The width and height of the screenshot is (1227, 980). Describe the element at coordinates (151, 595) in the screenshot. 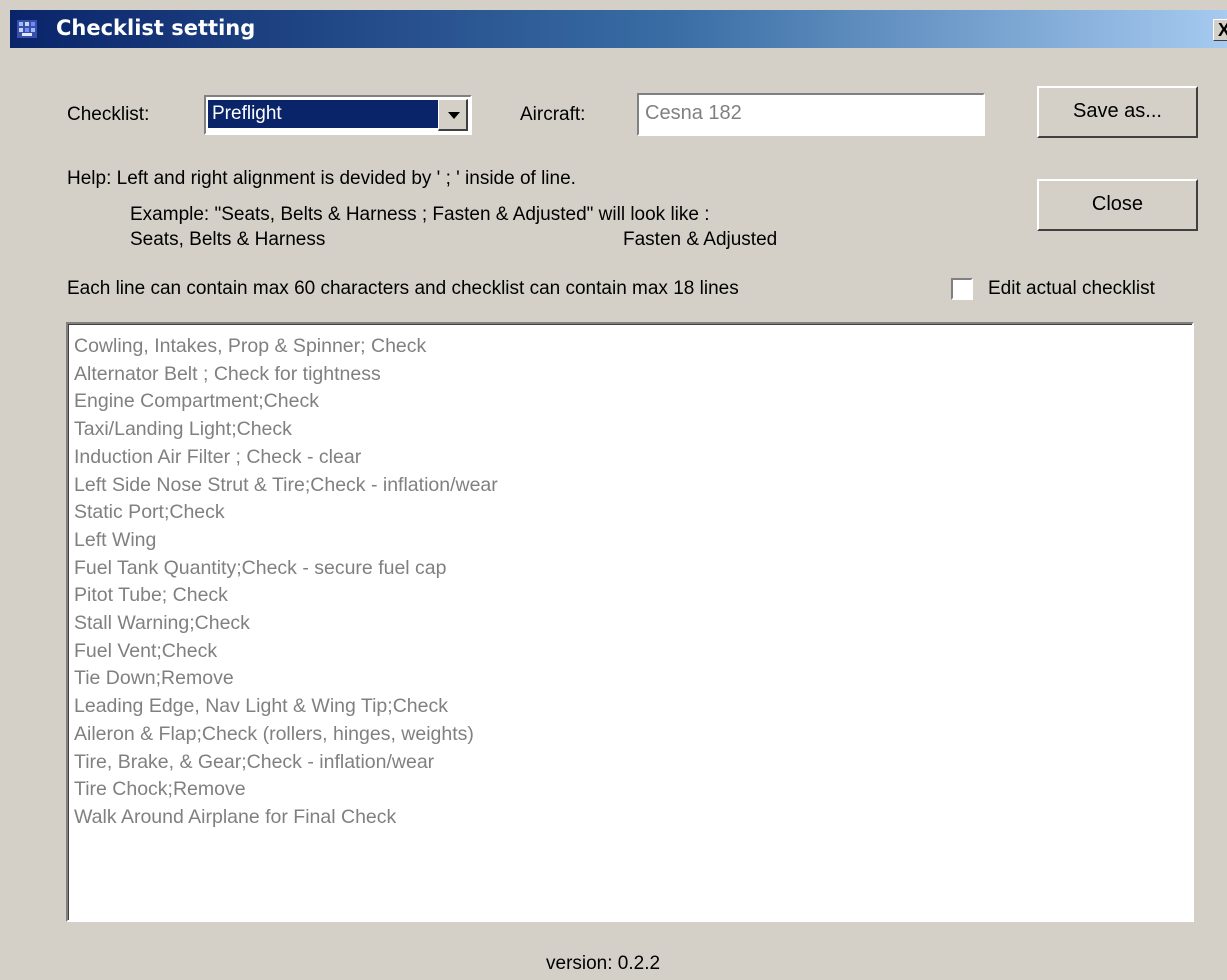

I see `checklist-line: Pitot Tube; Check` at that location.